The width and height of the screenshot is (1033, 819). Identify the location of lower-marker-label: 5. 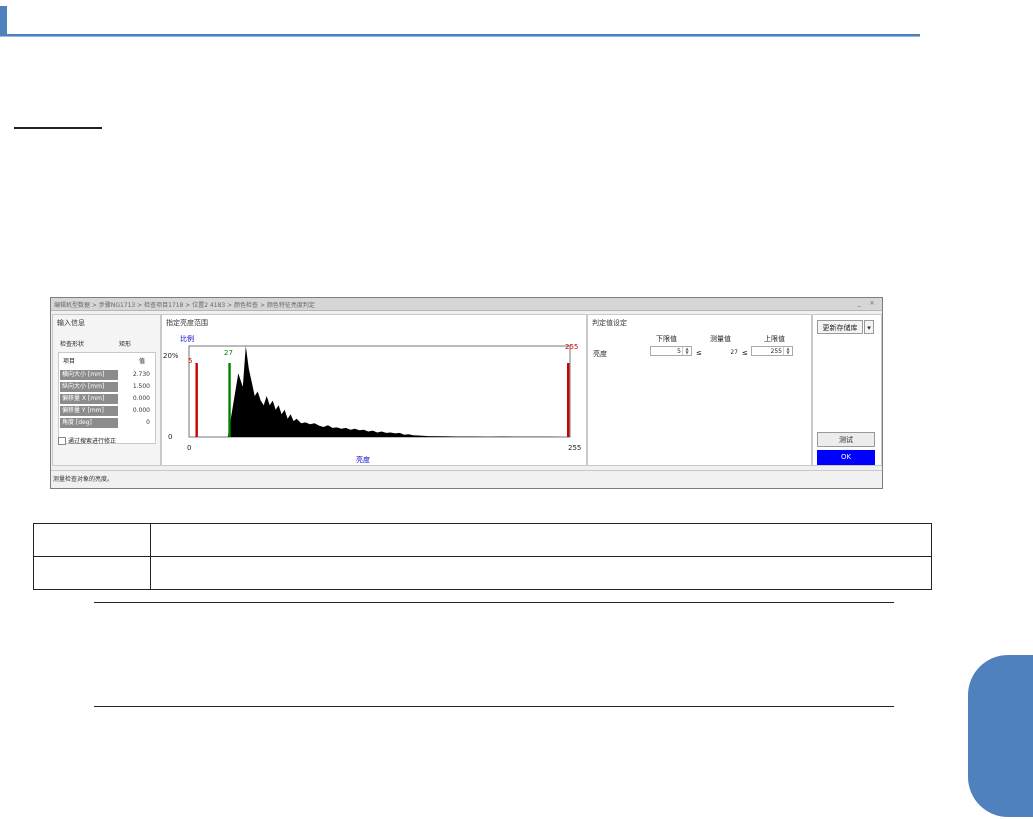
(190, 361).